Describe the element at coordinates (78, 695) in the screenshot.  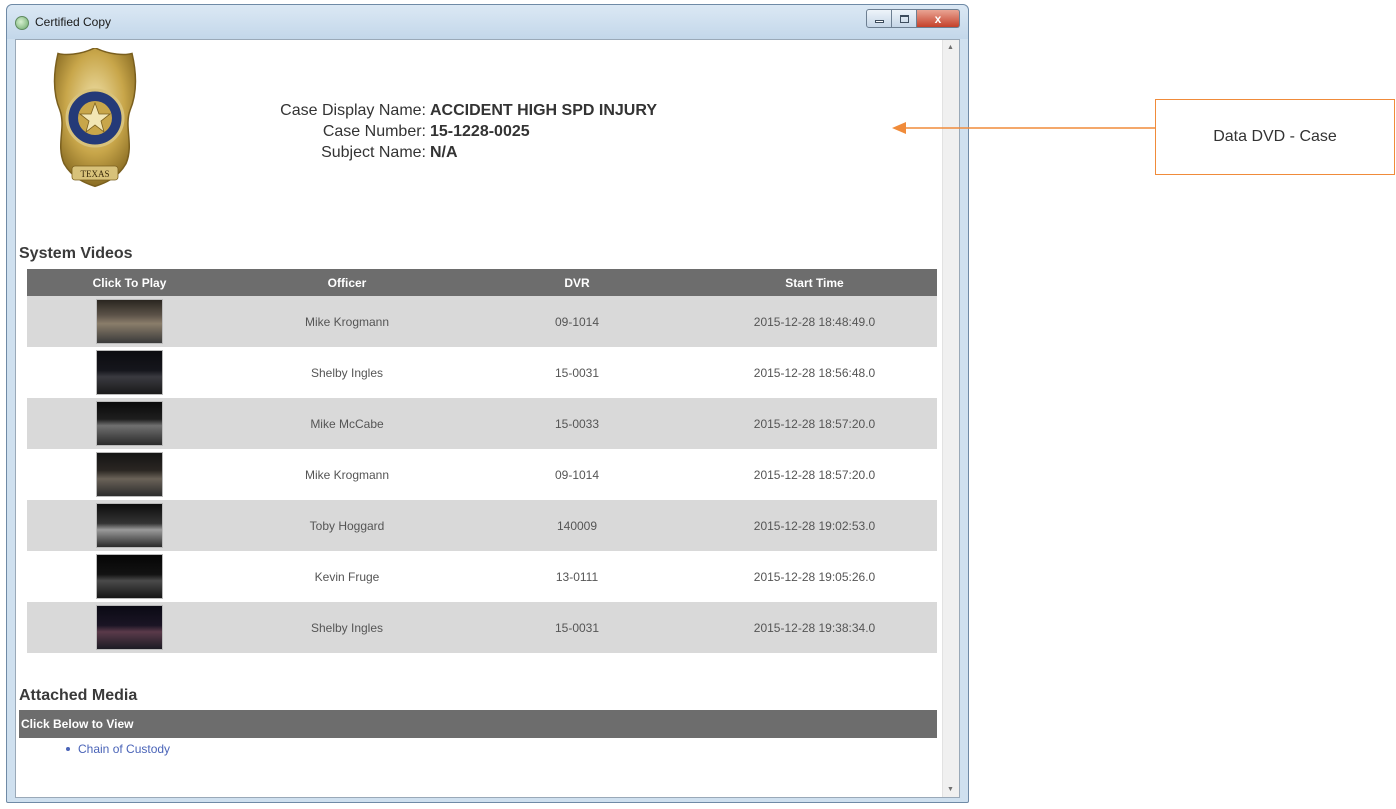
I see `attached-media-title: Attached Media` at that location.